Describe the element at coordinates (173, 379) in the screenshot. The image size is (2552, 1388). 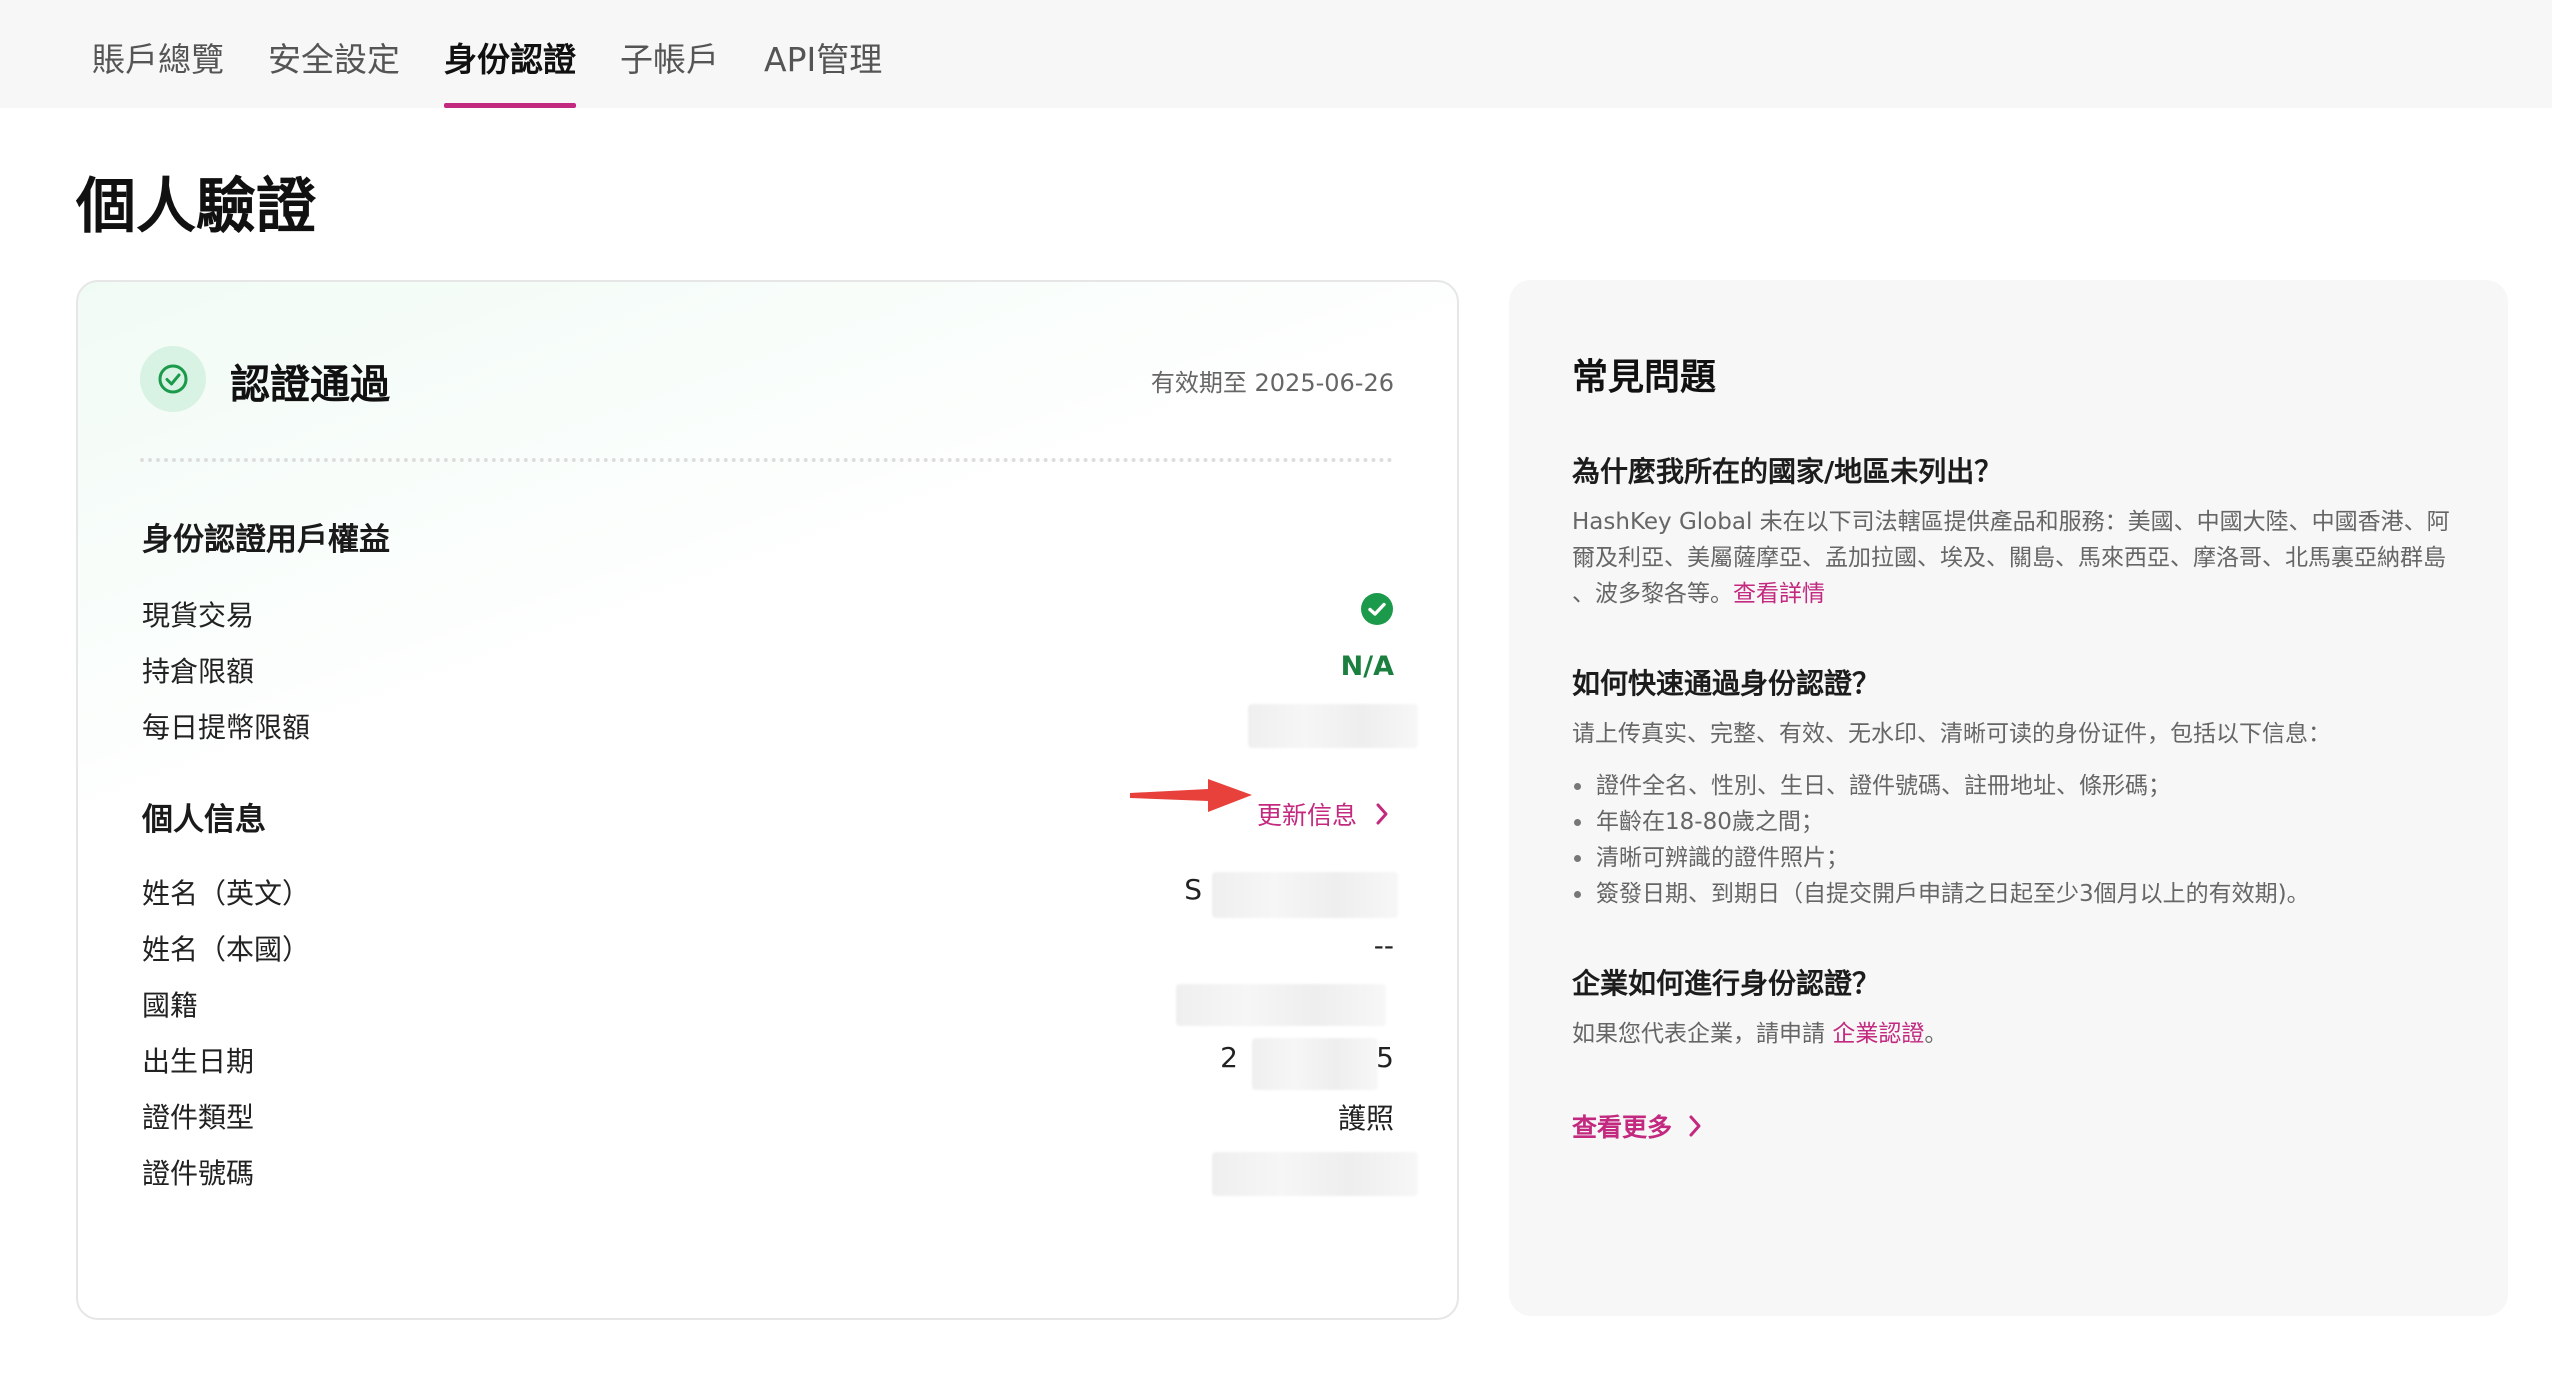
I see `check-circle-icon` at that location.